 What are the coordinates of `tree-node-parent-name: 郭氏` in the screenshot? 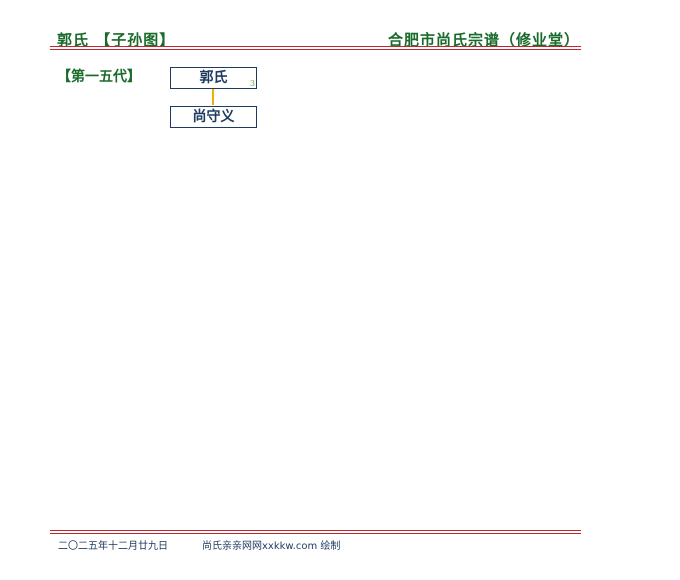 It's located at (213, 78).